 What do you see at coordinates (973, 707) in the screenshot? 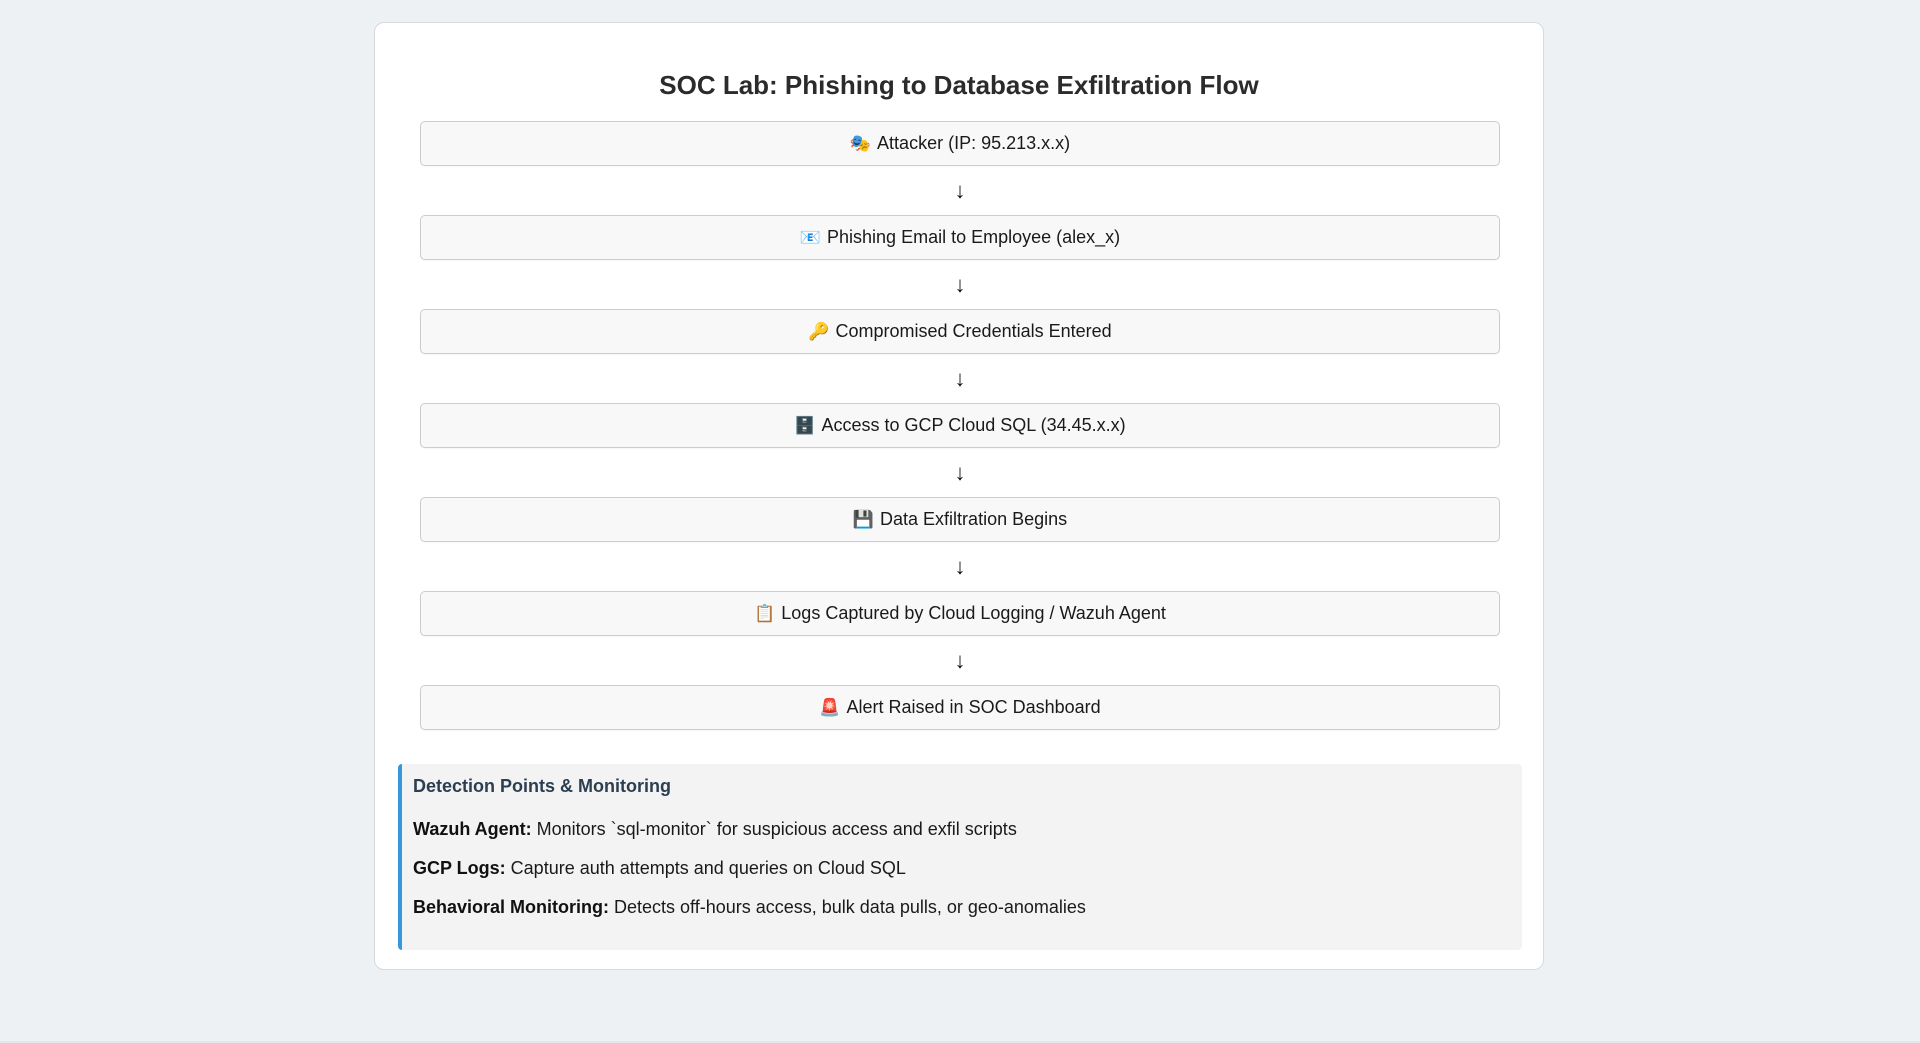
I see `flow-step-label: Alert Raised in SOC Dashboard` at bounding box center [973, 707].